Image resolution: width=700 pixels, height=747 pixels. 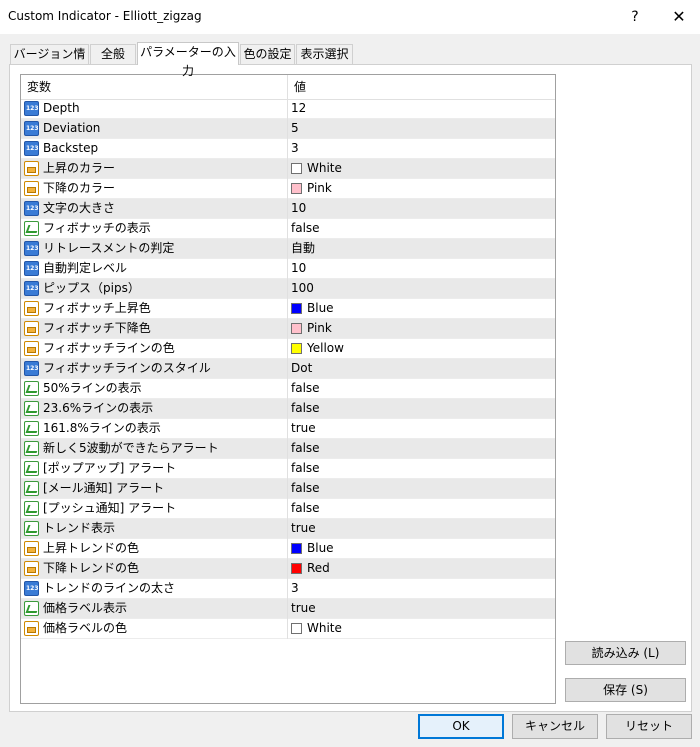 I want to click on parameter-value-text: 12, so click(x=299, y=108).